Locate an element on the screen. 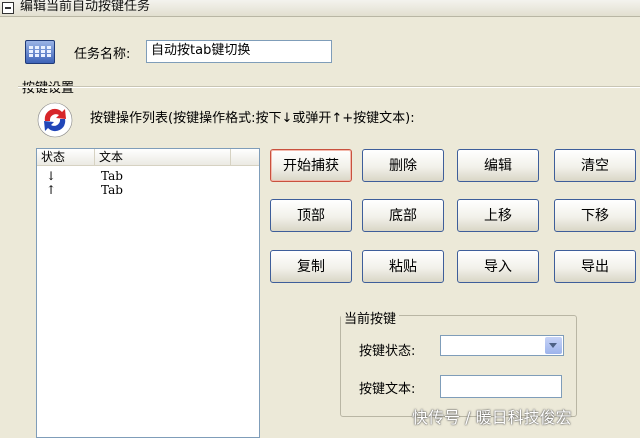 Image resolution: width=640 pixels, height=438 pixels. move-to-top-button: 顶部 is located at coordinates (311, 215).